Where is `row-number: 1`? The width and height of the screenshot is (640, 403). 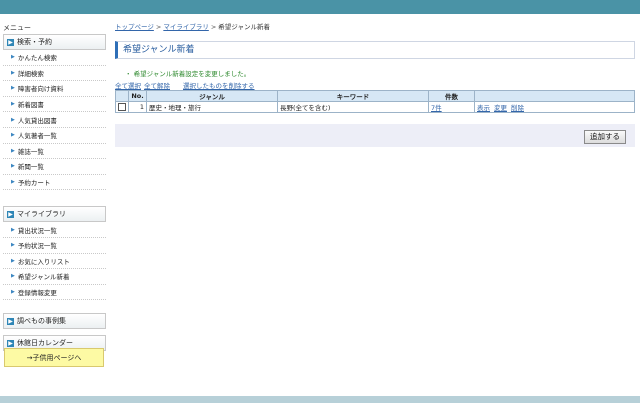
row-number: 1 is located at coordinates (137, 107).